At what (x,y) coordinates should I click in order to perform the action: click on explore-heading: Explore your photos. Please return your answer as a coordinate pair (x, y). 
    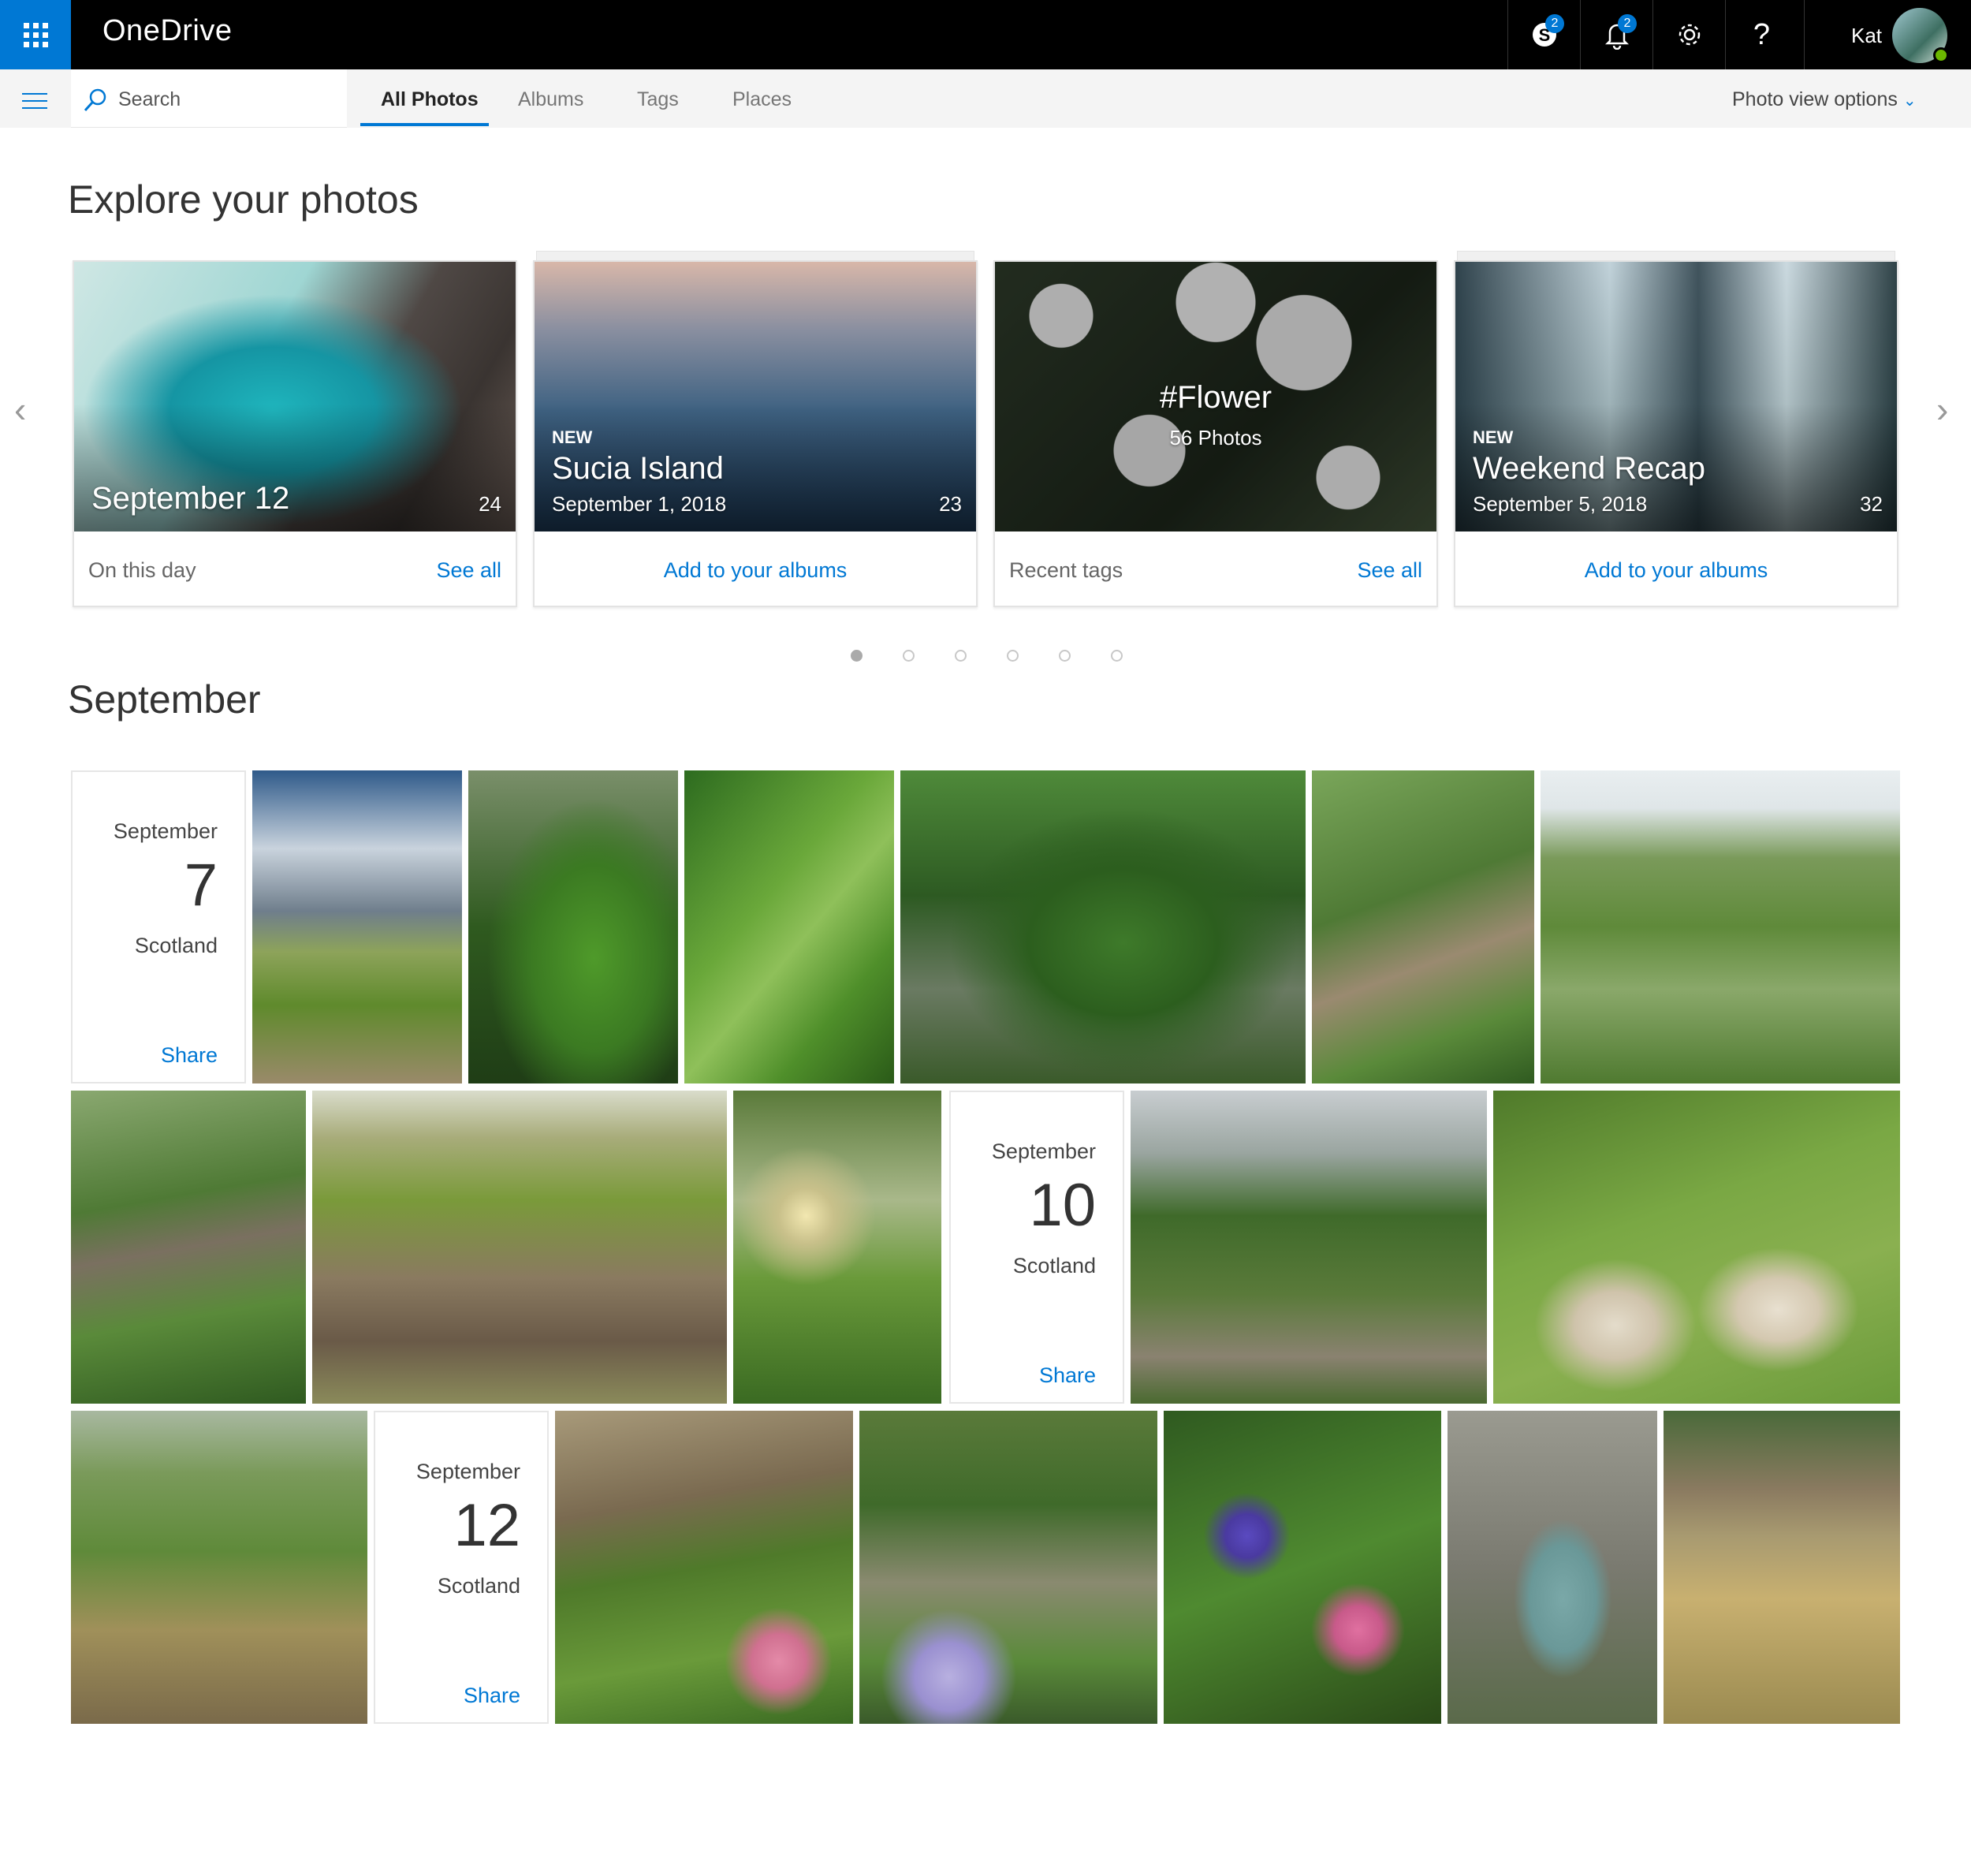
    Looking at the image, I should click on (243, 200).